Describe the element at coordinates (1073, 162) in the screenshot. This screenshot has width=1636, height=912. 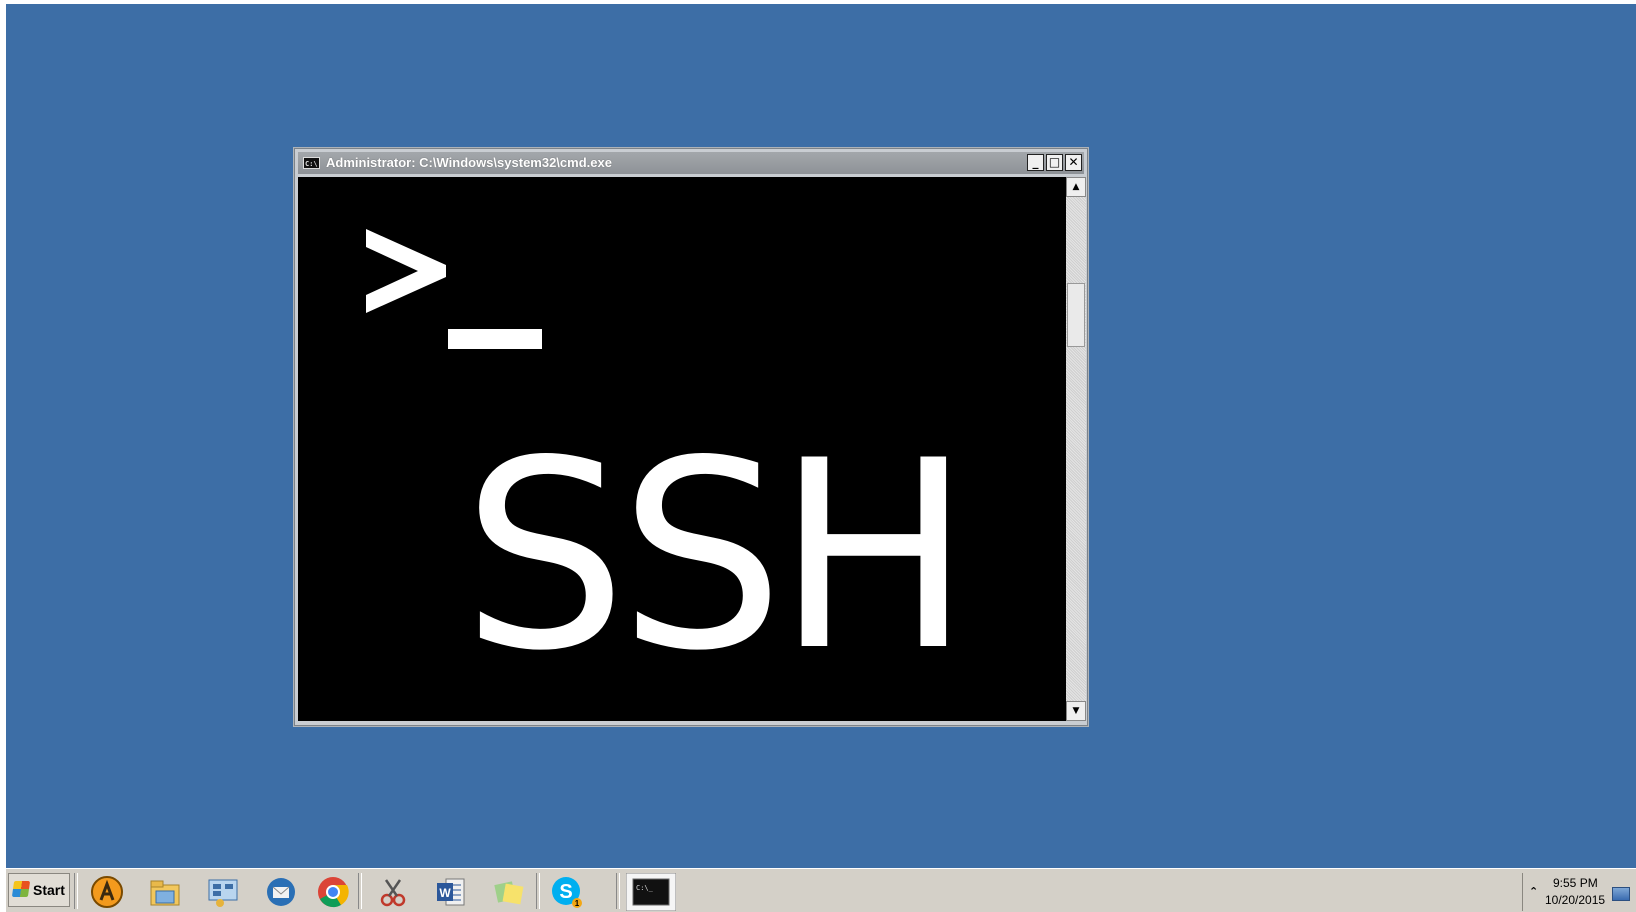
I see `close-button: ✕` at that location.